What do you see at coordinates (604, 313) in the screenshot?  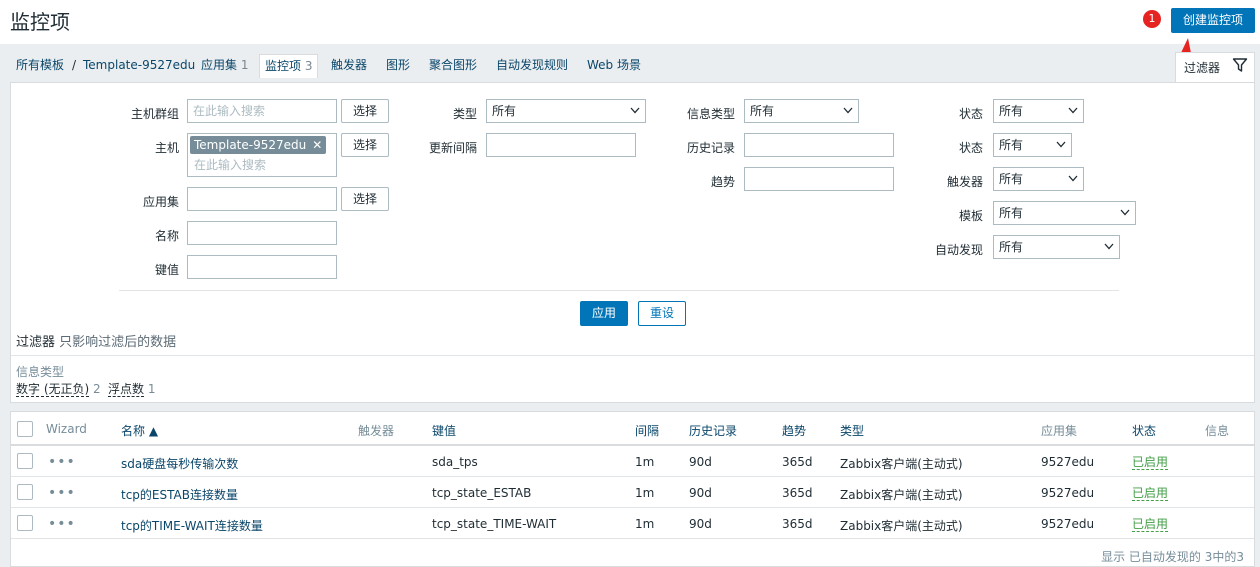 I see `apply-button: 应用` at bounding box center [604, 313].